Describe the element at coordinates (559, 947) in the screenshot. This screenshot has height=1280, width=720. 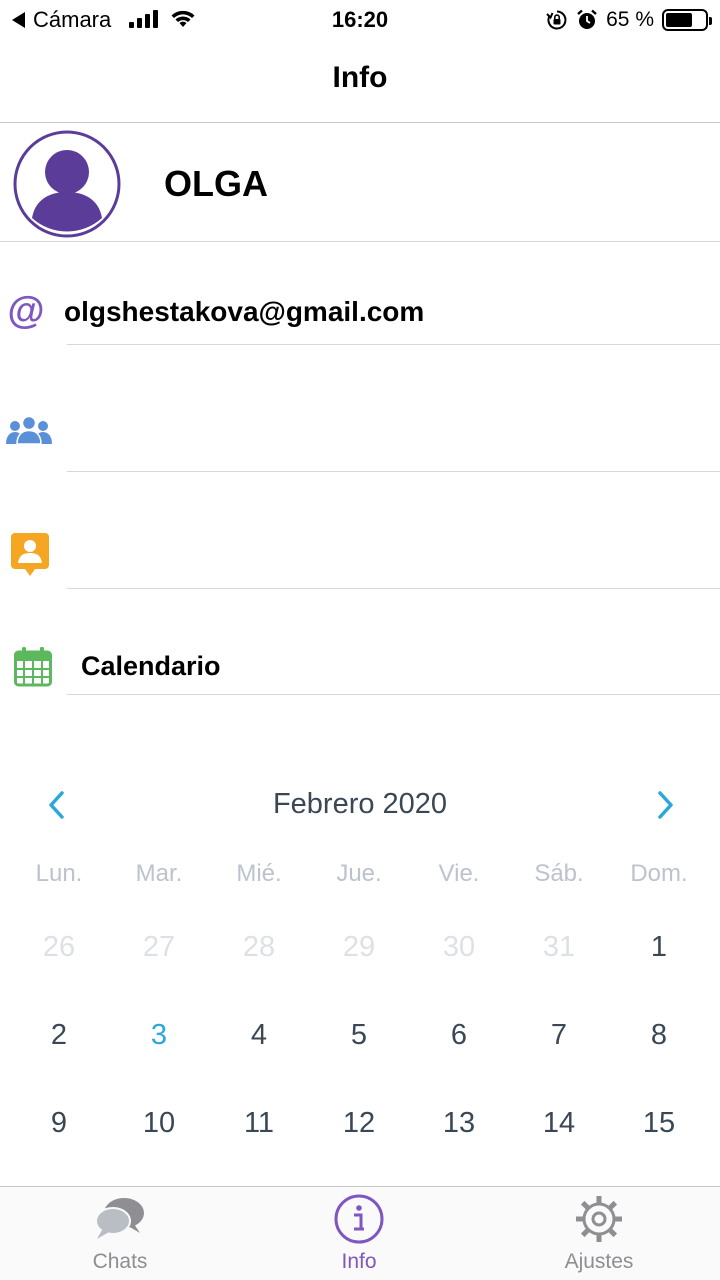
I see `calendar-day-outside-month: 31` at that location.